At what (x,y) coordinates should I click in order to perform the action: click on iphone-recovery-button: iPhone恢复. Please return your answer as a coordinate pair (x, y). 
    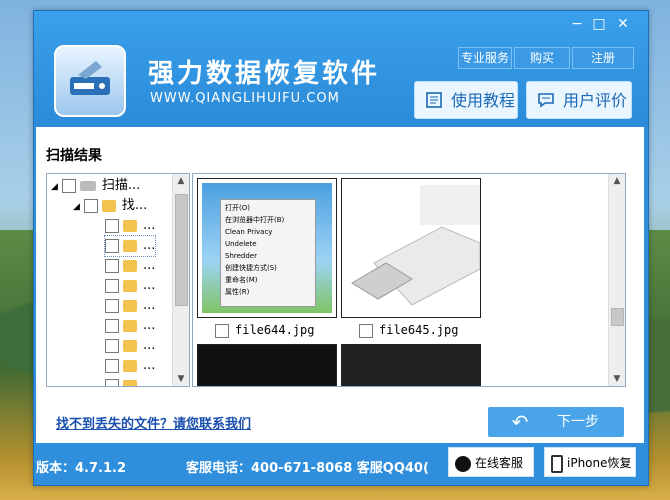
    Looking at the image, I should click on (590, 462).